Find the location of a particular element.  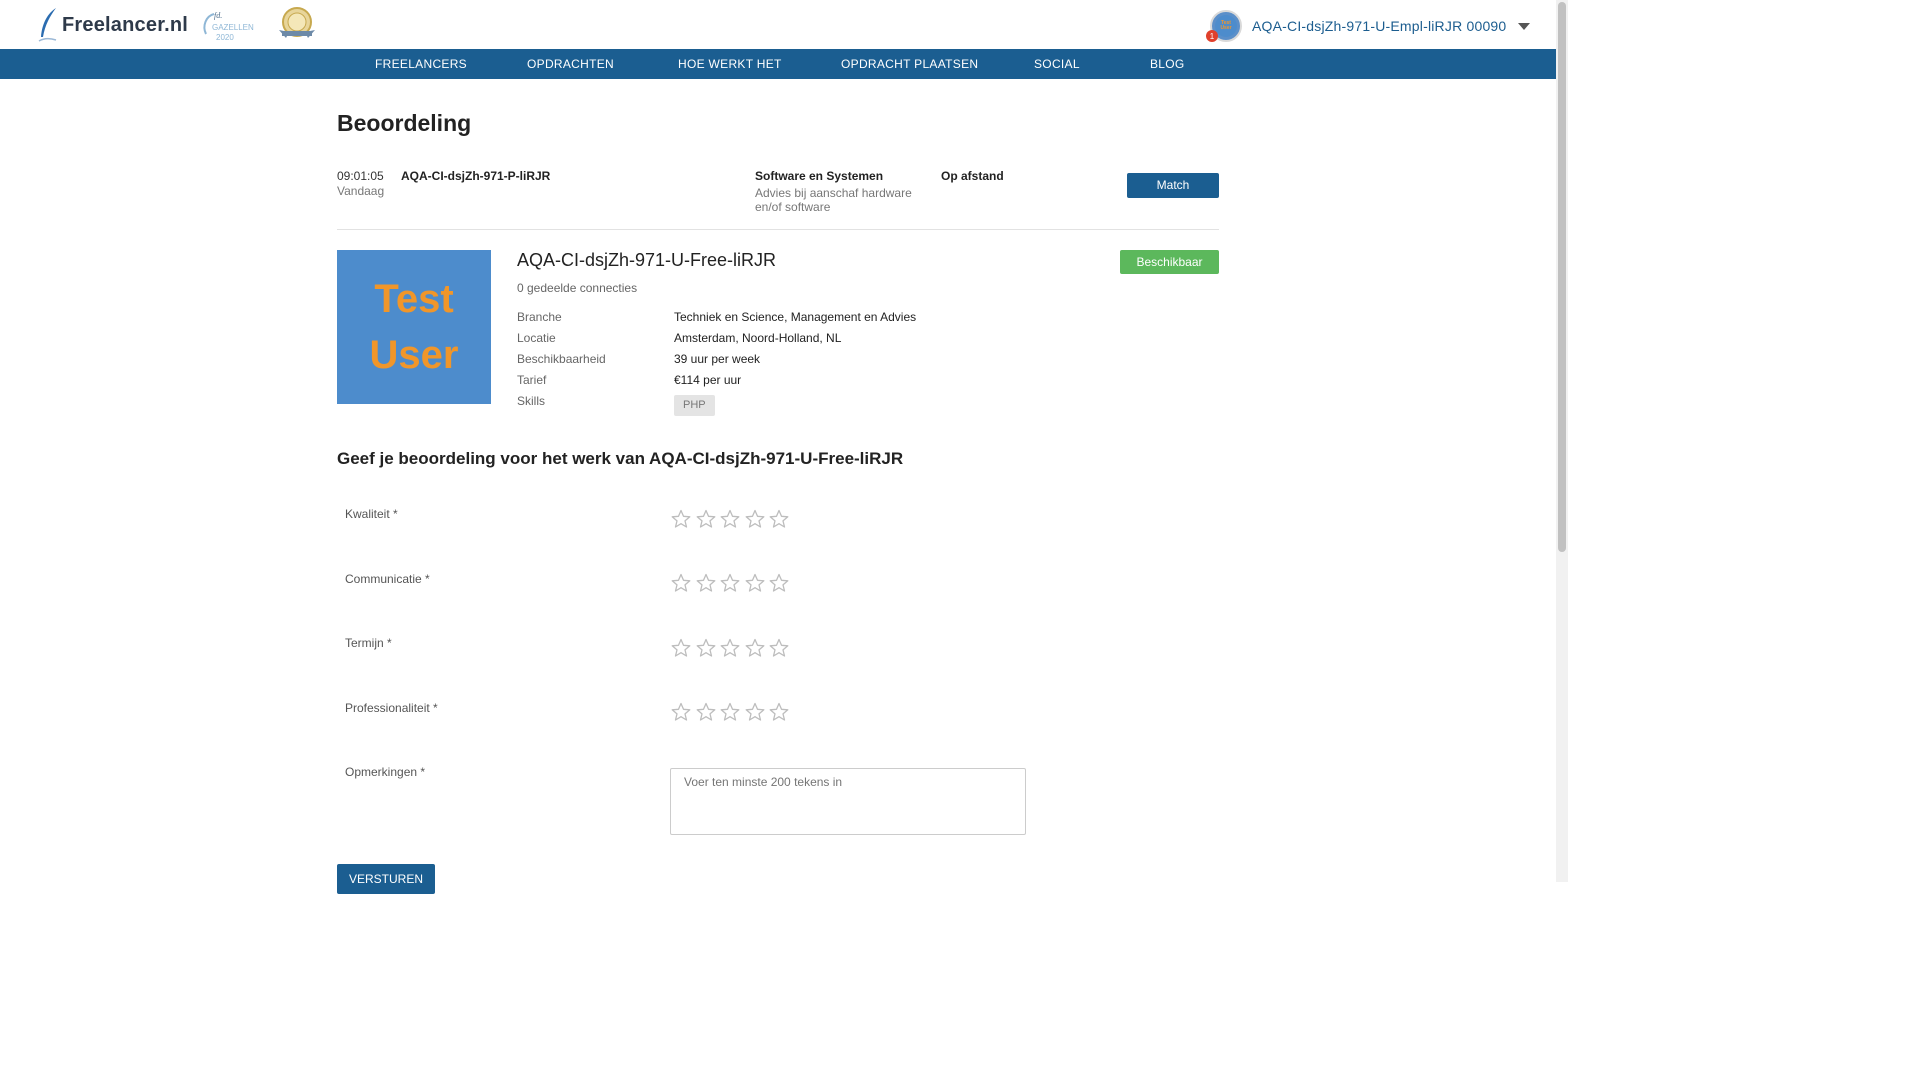

availability-badge: Beschikbaar is located at coordinates (1169, 262).